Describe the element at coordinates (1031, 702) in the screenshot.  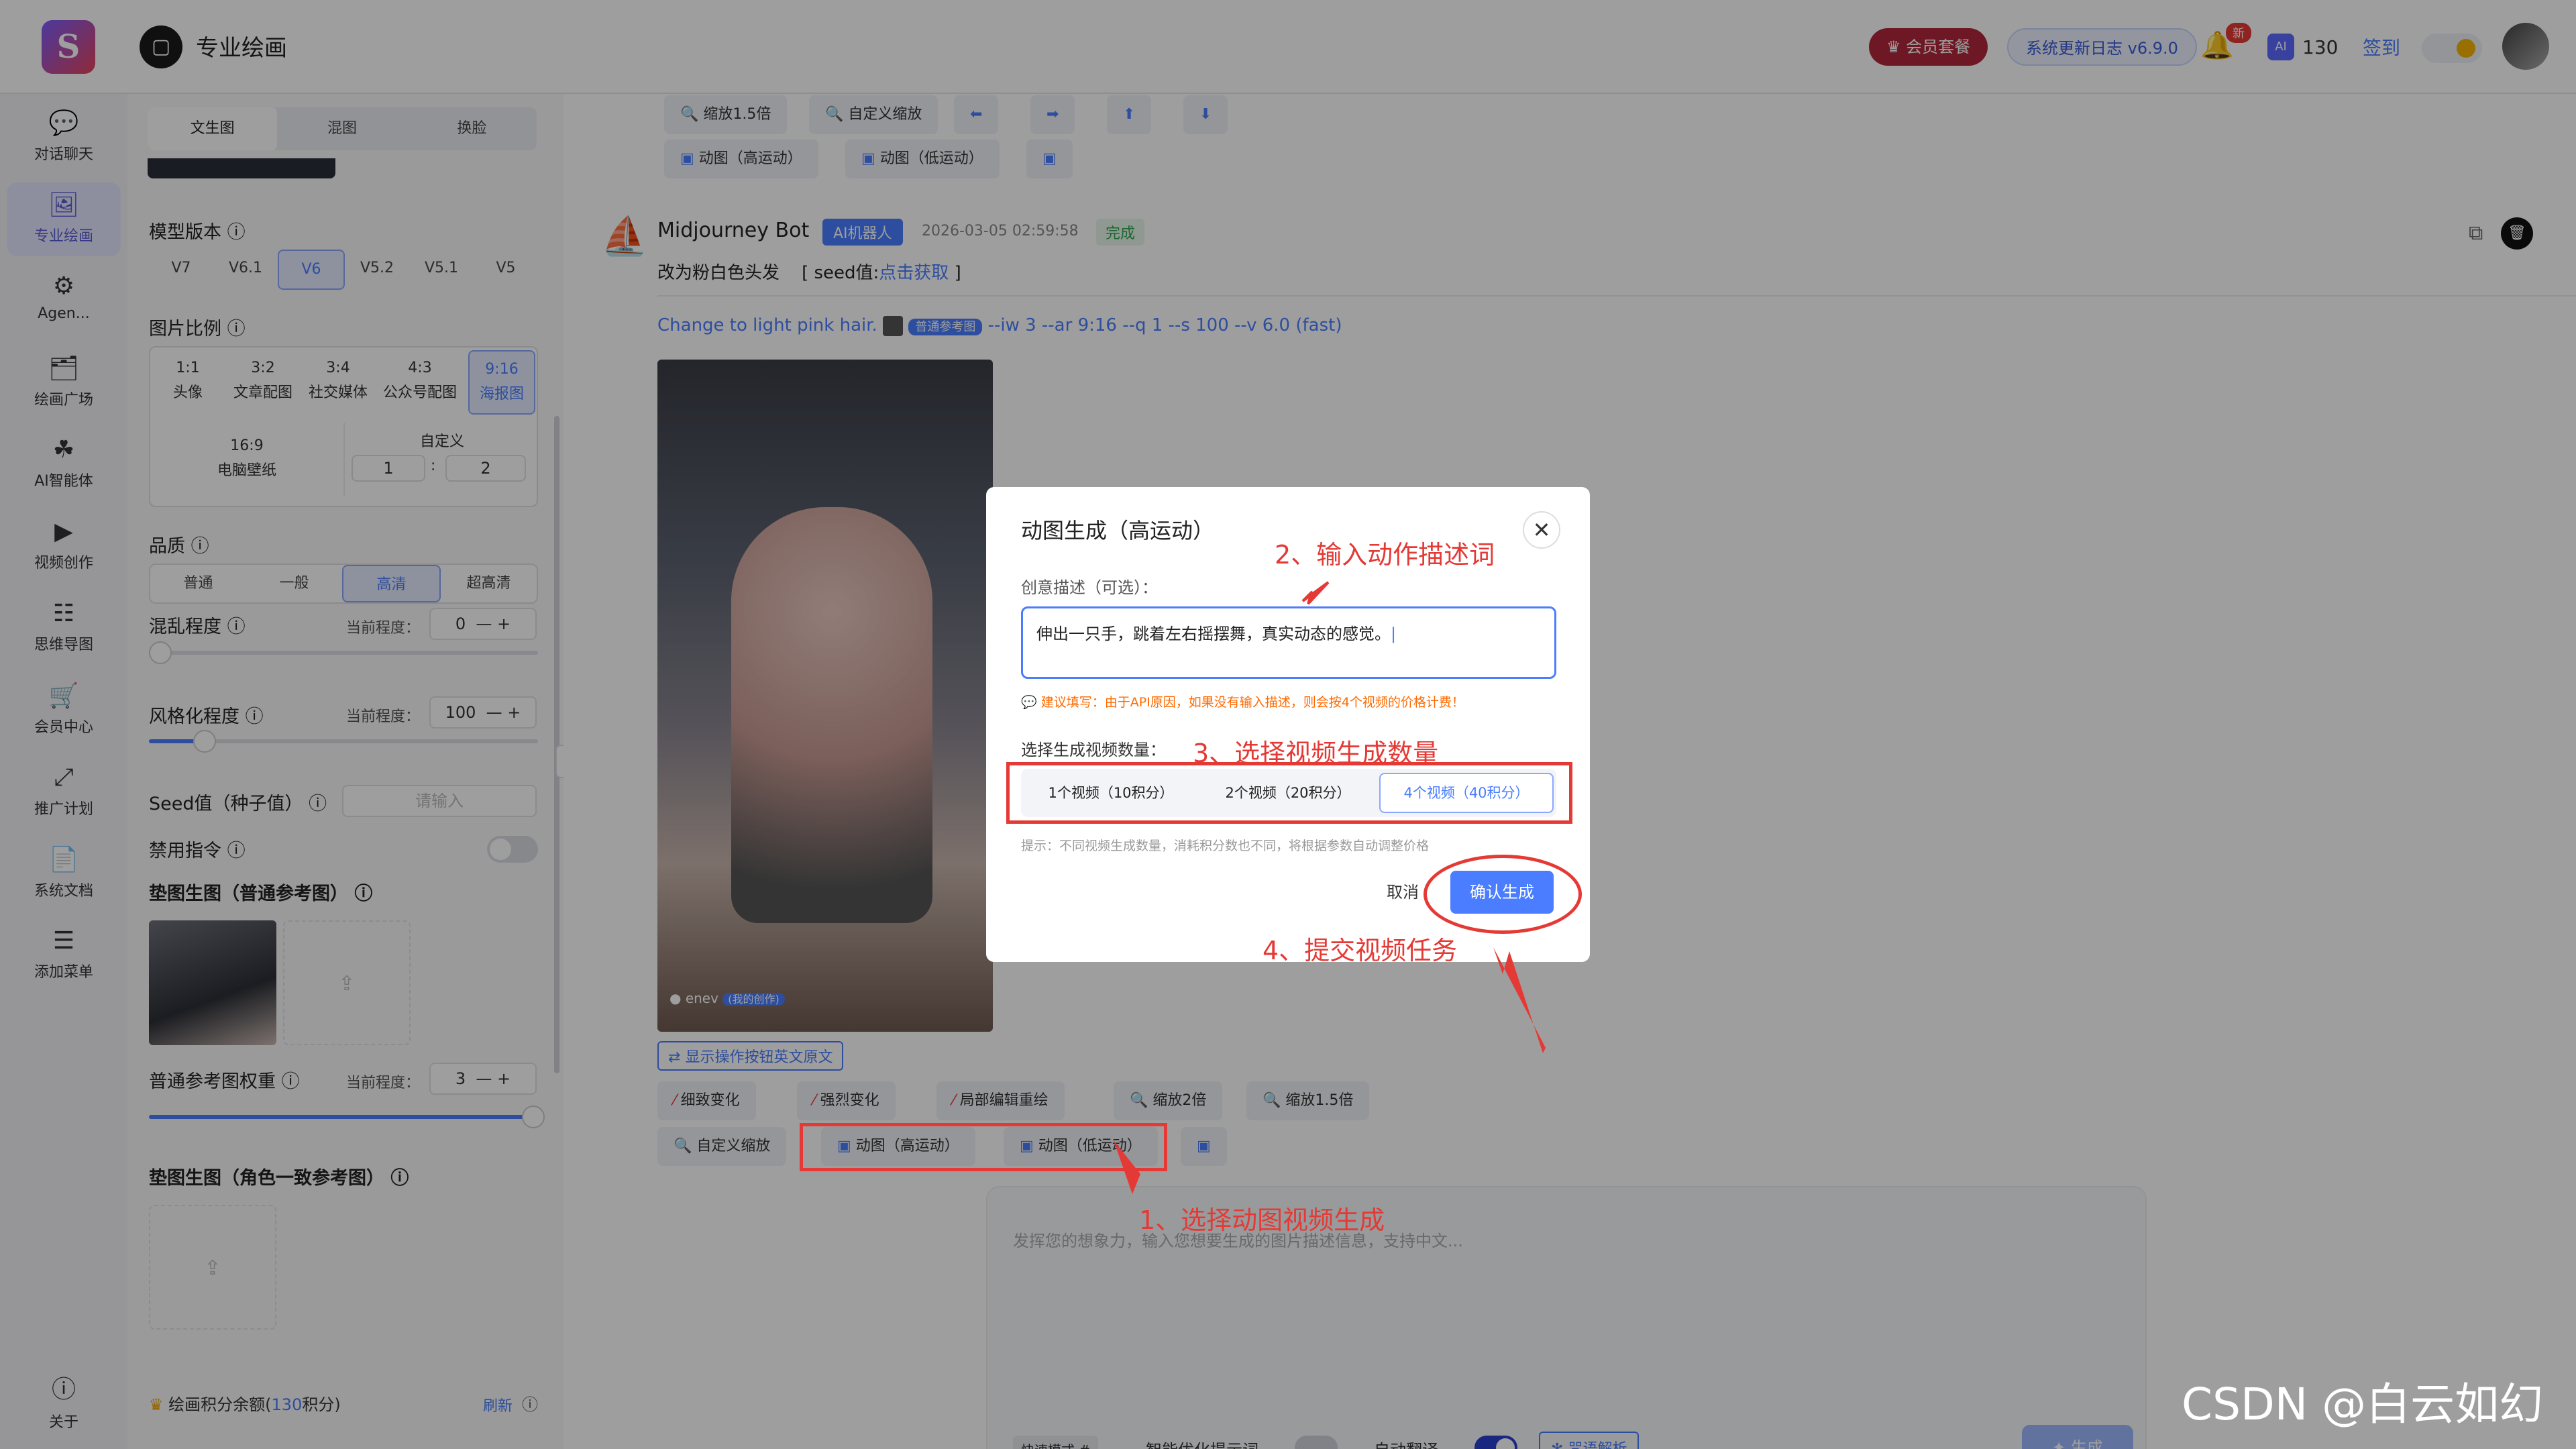
I see `chat-icon: 💬` at that location.